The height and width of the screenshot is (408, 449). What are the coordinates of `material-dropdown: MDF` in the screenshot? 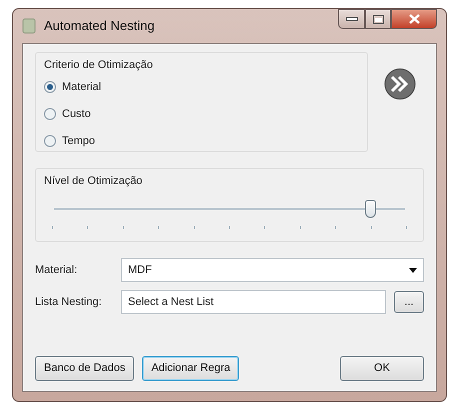 It's located at (272, 270).